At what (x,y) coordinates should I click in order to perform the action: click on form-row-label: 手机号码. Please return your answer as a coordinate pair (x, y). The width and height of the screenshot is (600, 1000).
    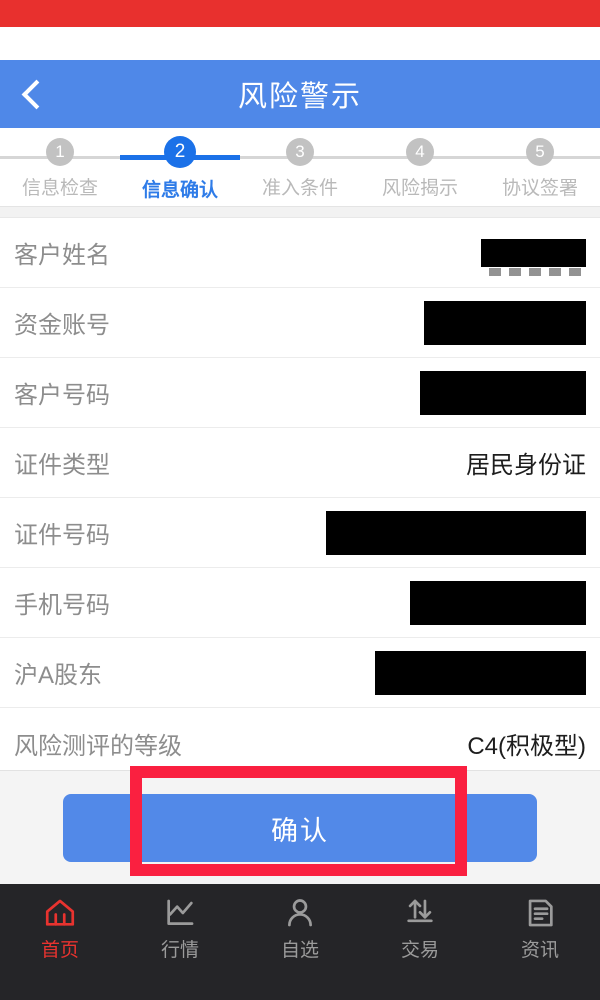
    Looking at the image, I should click on (62, 605).